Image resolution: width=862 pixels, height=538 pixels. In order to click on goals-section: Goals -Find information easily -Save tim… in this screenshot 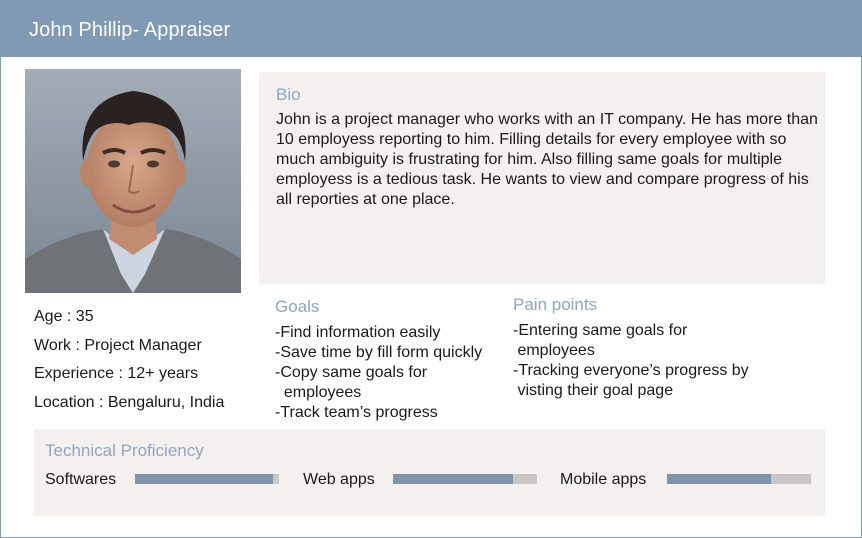, I will do `click(390, 360)`.